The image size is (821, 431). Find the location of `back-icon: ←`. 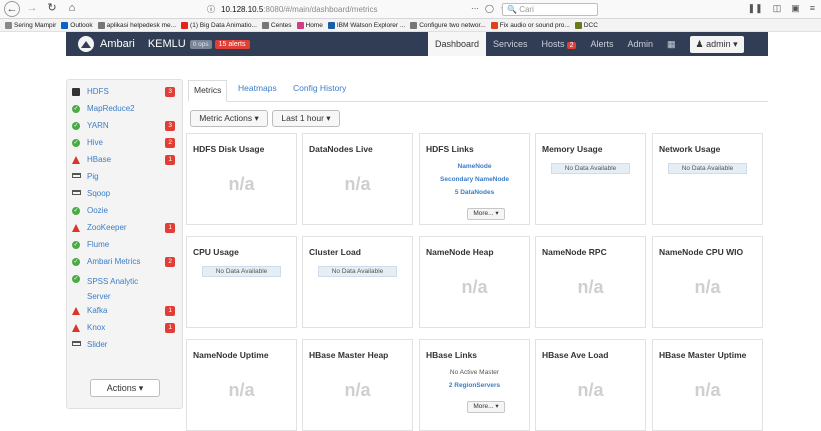

back-icon: ← is located at coordinates (12, 9).